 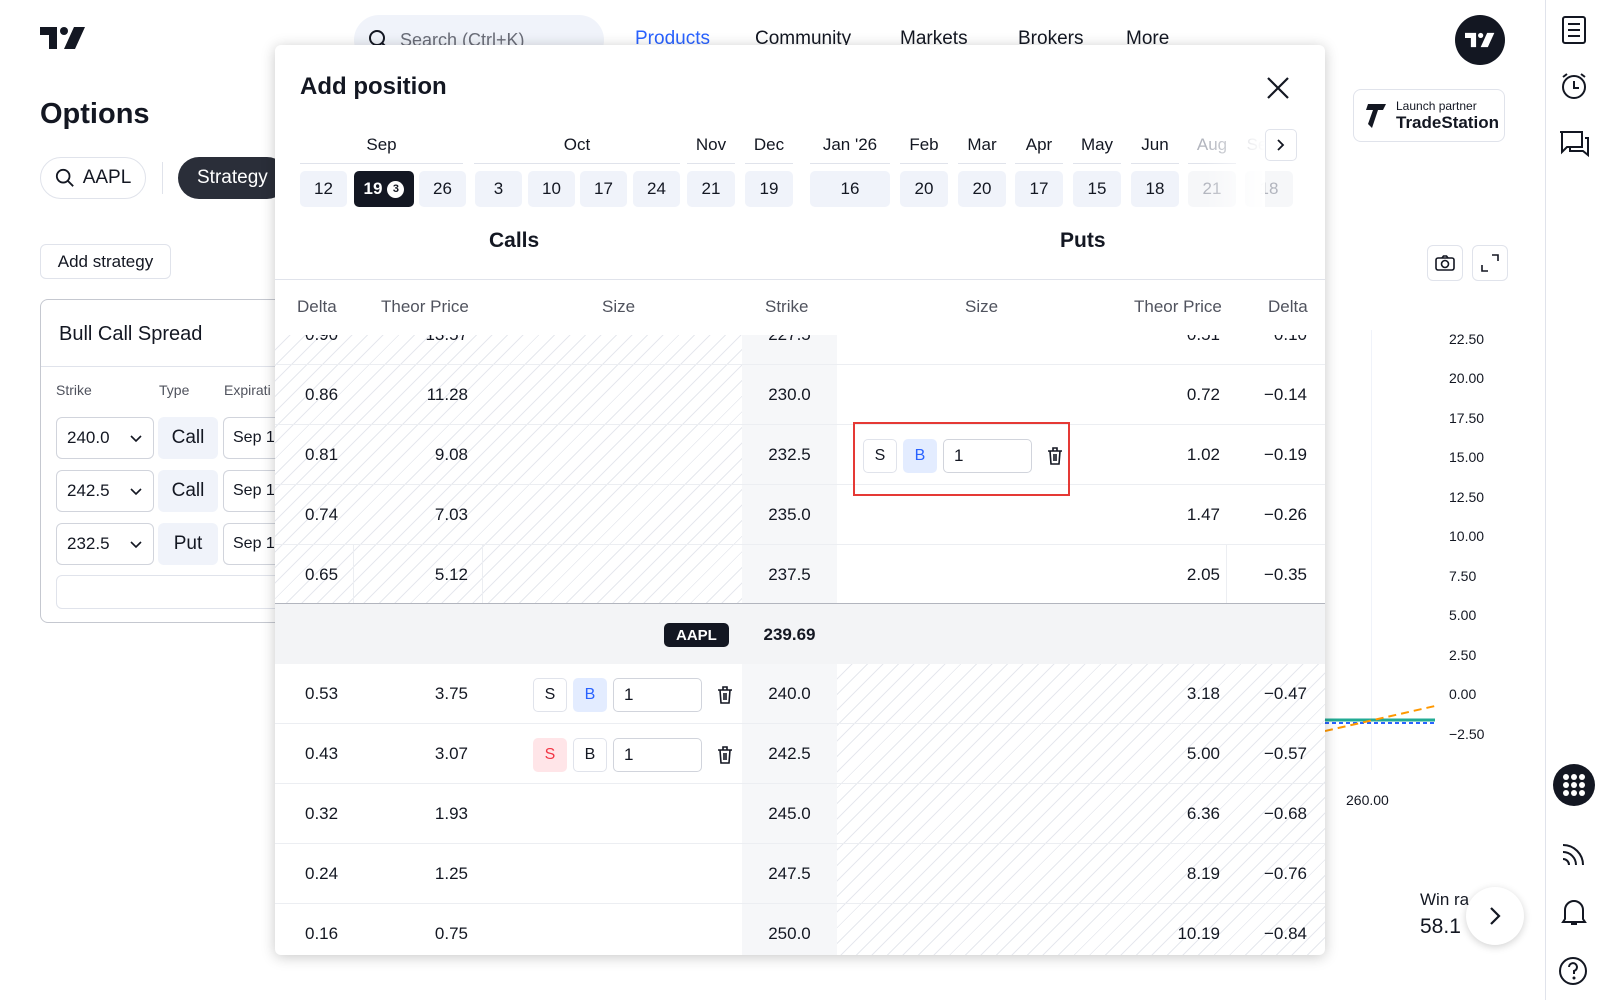 What do you see at coordinates (322, 454) in the screenshot?
I see `call-delta: 0.81` at bounding box center [322, 454].